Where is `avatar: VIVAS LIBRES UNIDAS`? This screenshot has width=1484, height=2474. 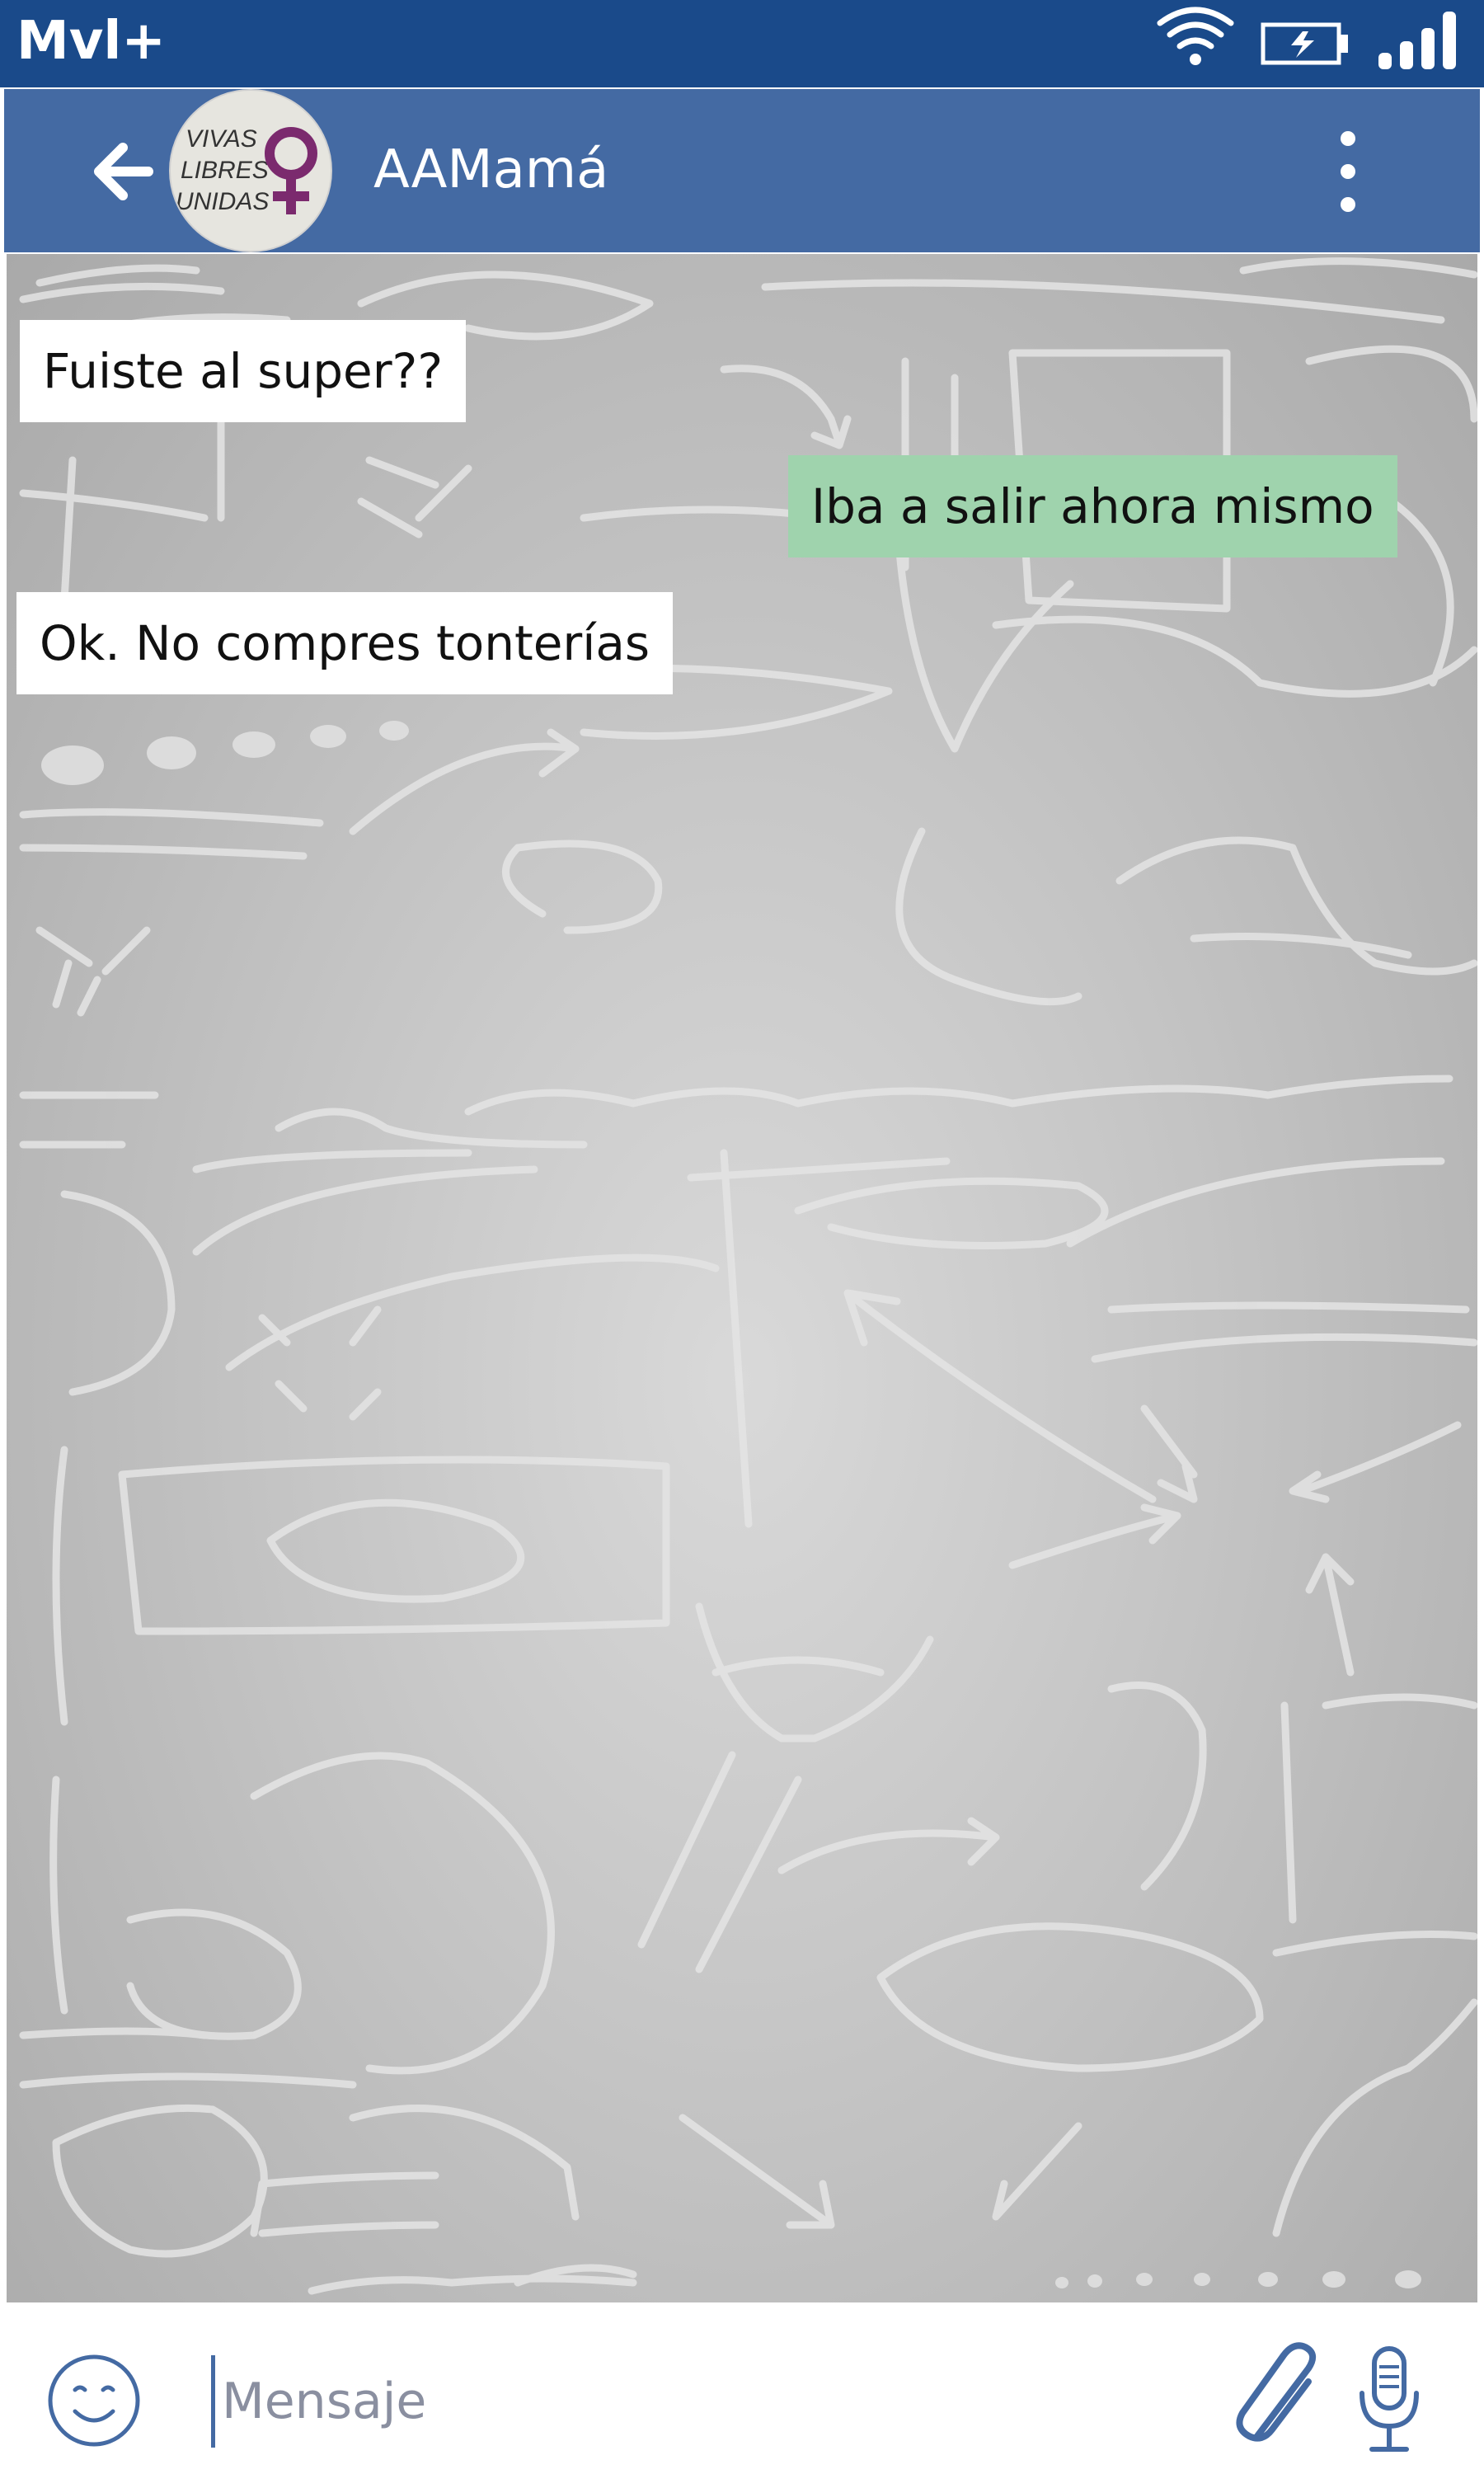 avatar: VIVAS LIBRES UNIDAS is located at coordinates (251, 170).